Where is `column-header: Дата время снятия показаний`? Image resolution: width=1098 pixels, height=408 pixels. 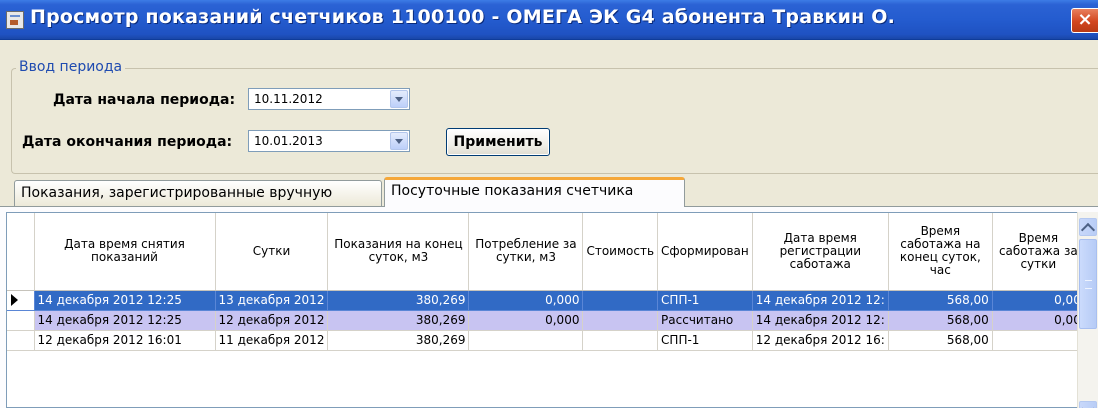 column-header: Дата время снятия показаний is located at coordinates (125, 252).